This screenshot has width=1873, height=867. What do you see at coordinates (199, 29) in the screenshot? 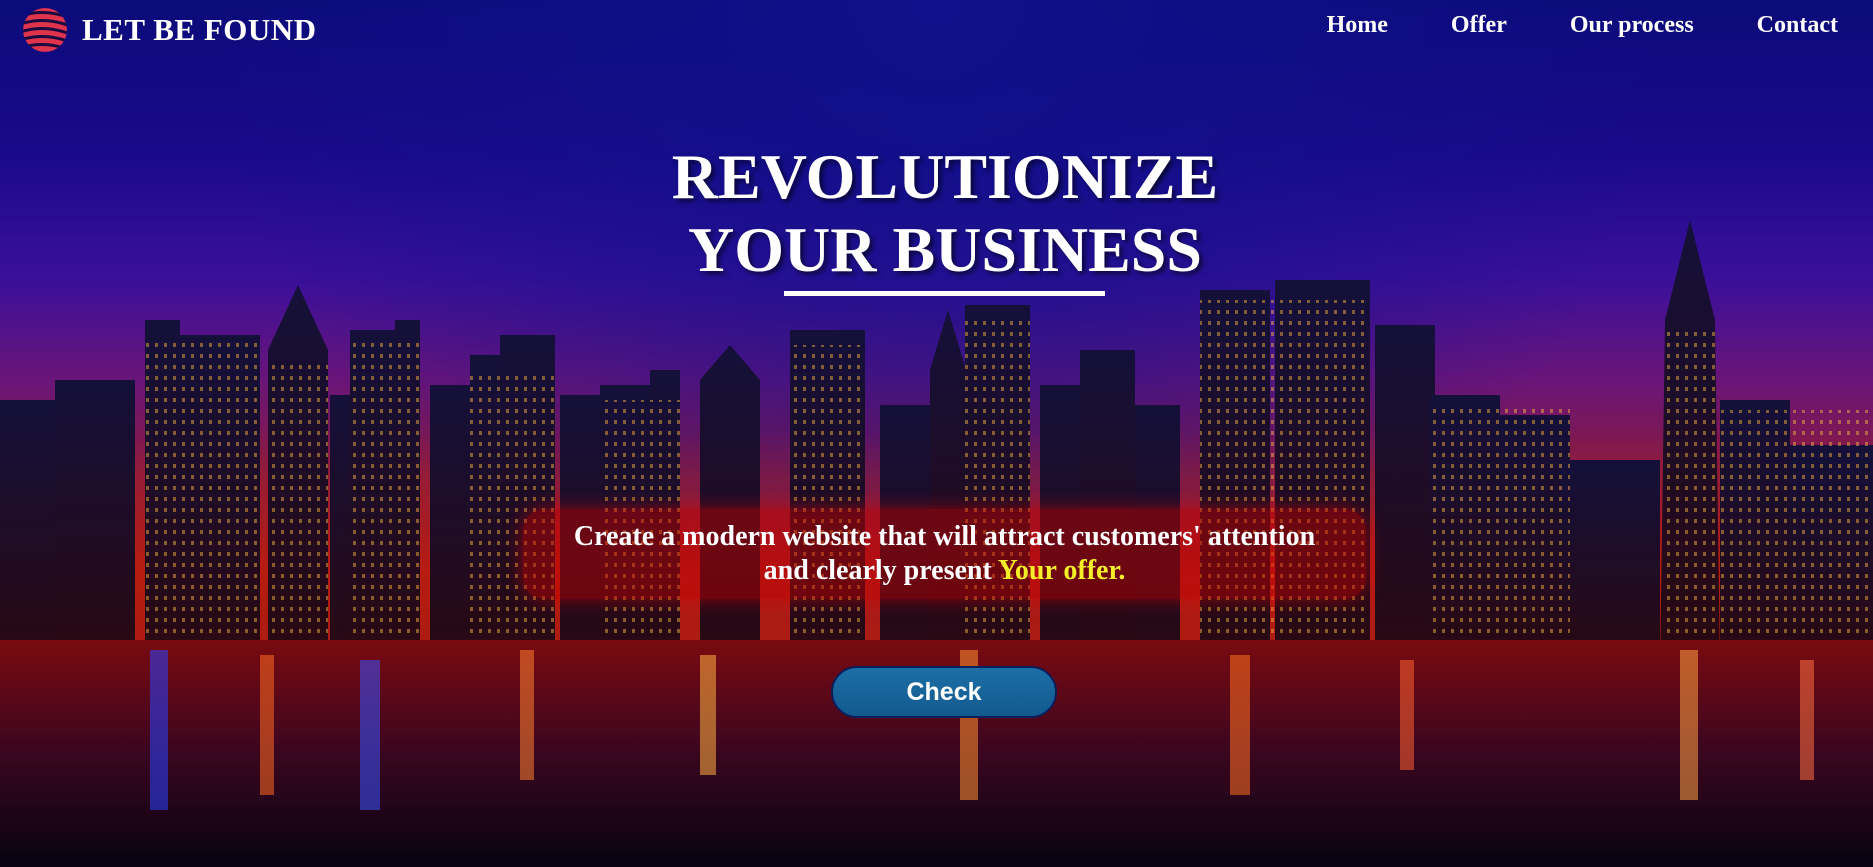
I see `brand-name: LET BE FOUND` at bounding box center [199, 29].